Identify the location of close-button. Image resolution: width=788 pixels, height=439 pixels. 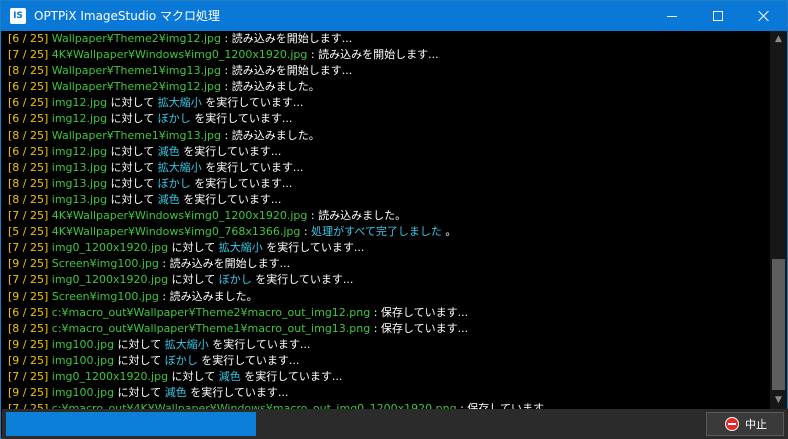
(764, 16).